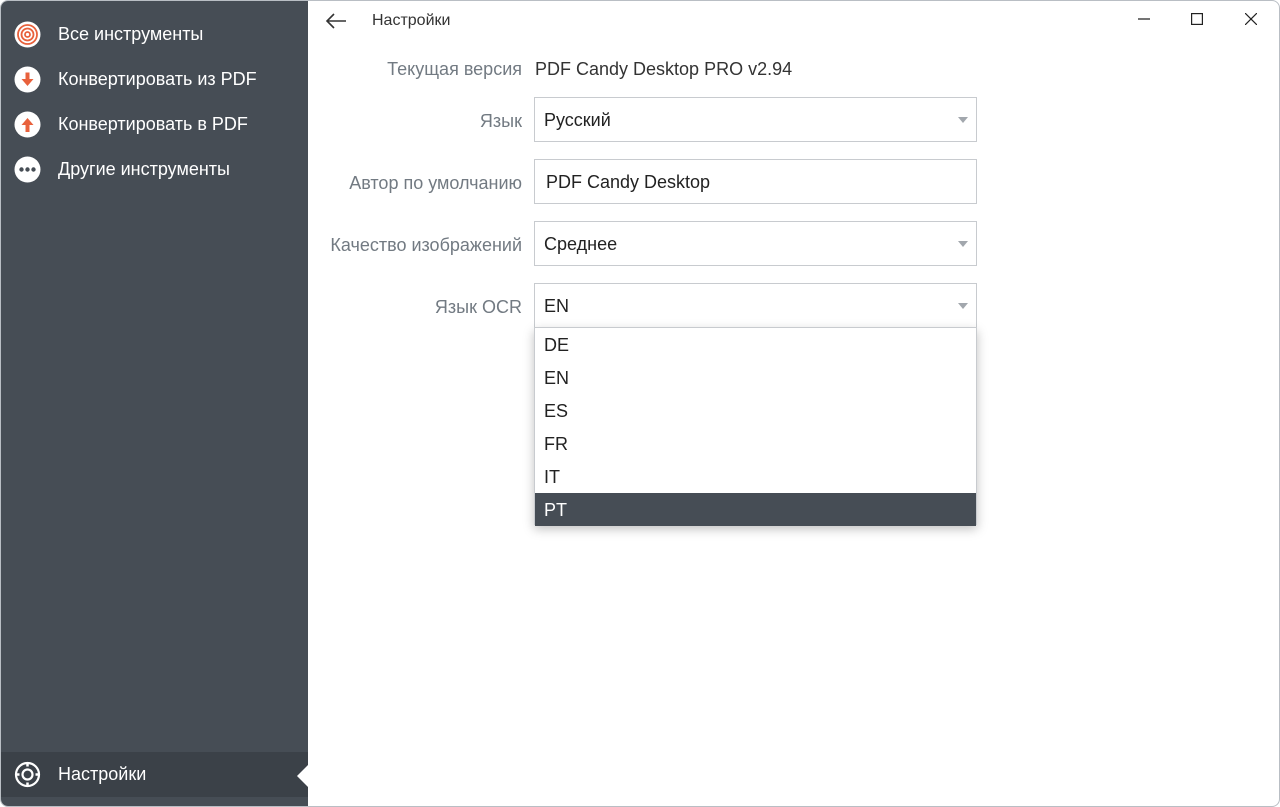  I want to click on ocr-option-de: DE, so click(755, 344).